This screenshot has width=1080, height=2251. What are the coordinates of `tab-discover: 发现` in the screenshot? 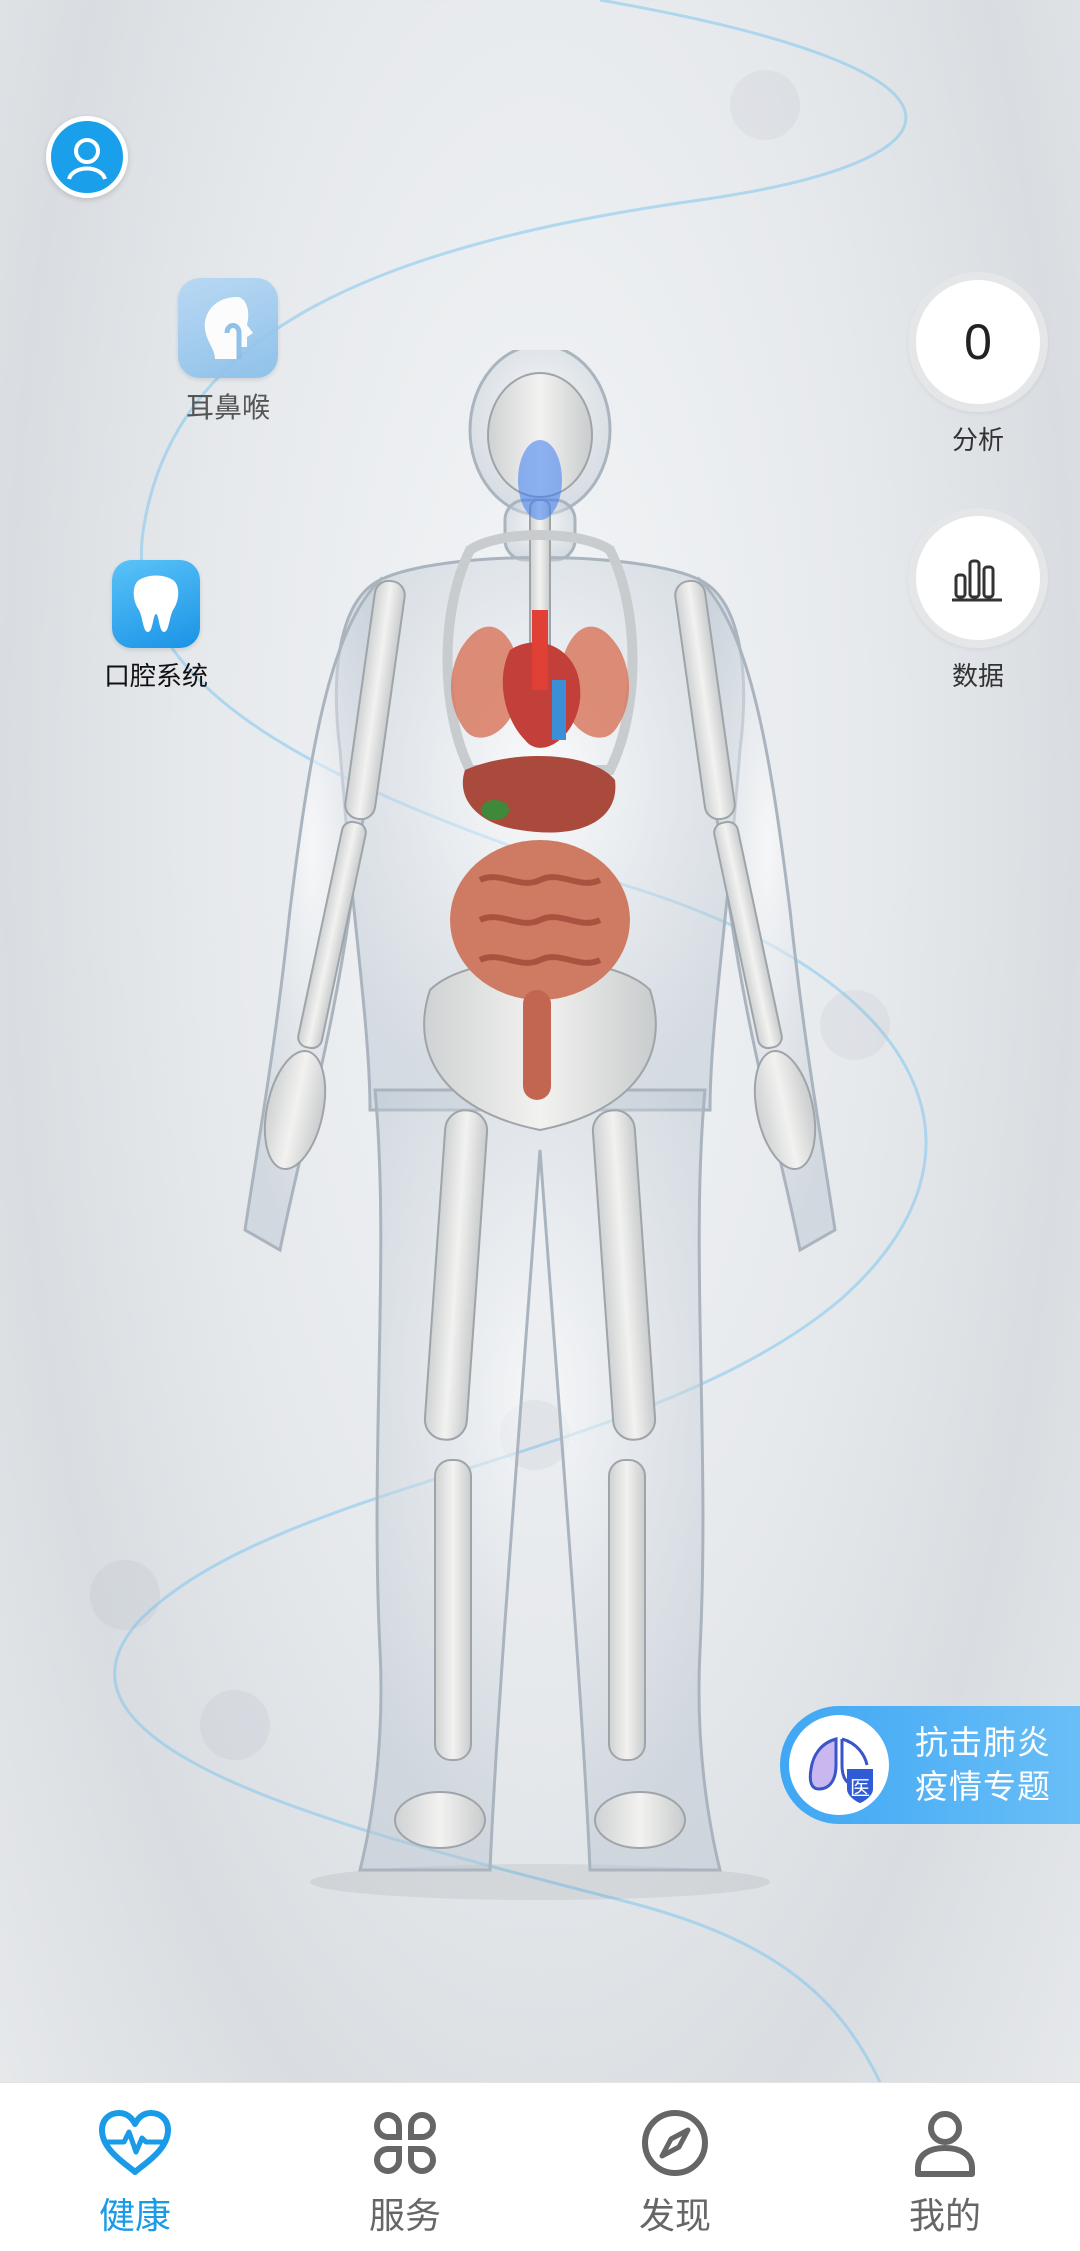 It's located at (675, 2167).